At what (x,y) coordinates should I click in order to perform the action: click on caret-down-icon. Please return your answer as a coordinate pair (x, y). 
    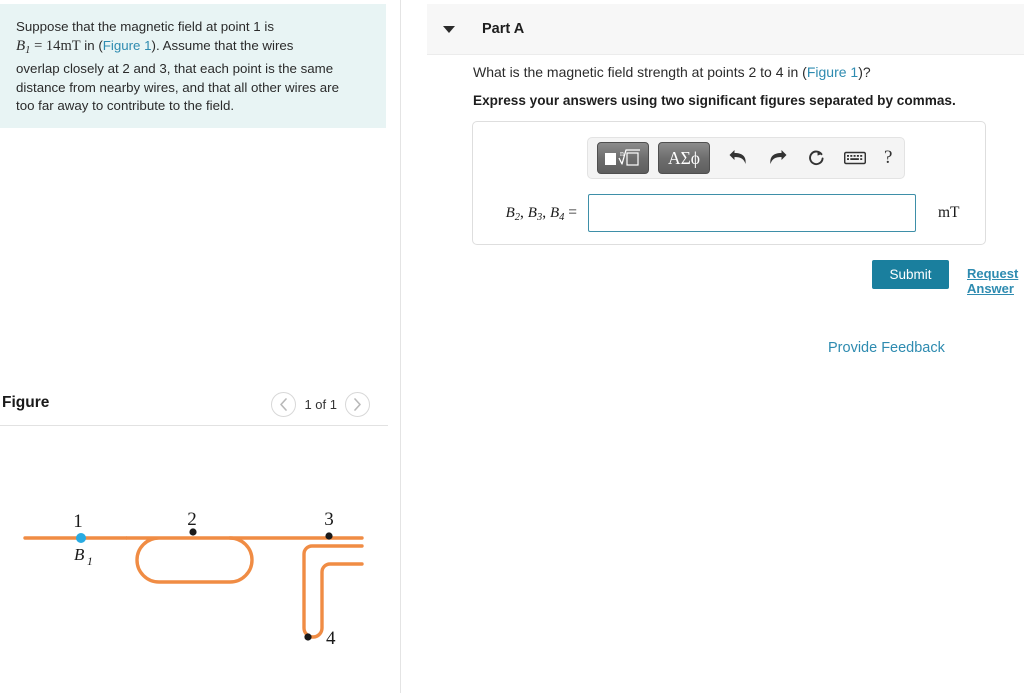
    Looking at the image, I should click on (449, 29).